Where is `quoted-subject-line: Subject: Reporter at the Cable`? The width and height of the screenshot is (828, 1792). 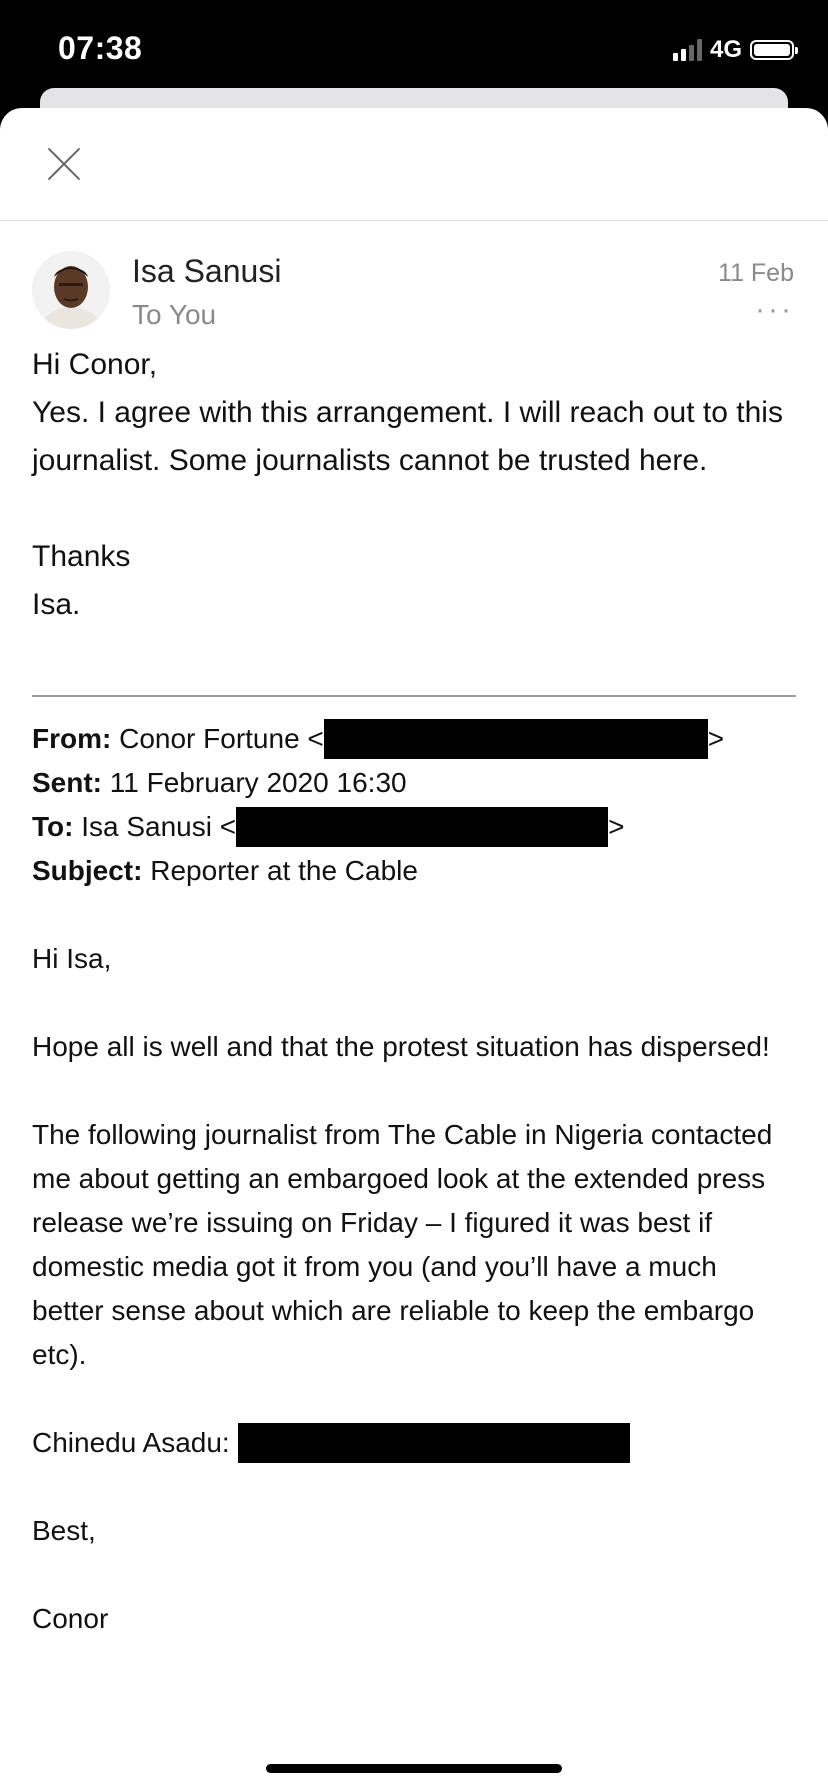
quoted-subject-line: Subject: Reporter at the Cable is located at coordinates (414, 871).